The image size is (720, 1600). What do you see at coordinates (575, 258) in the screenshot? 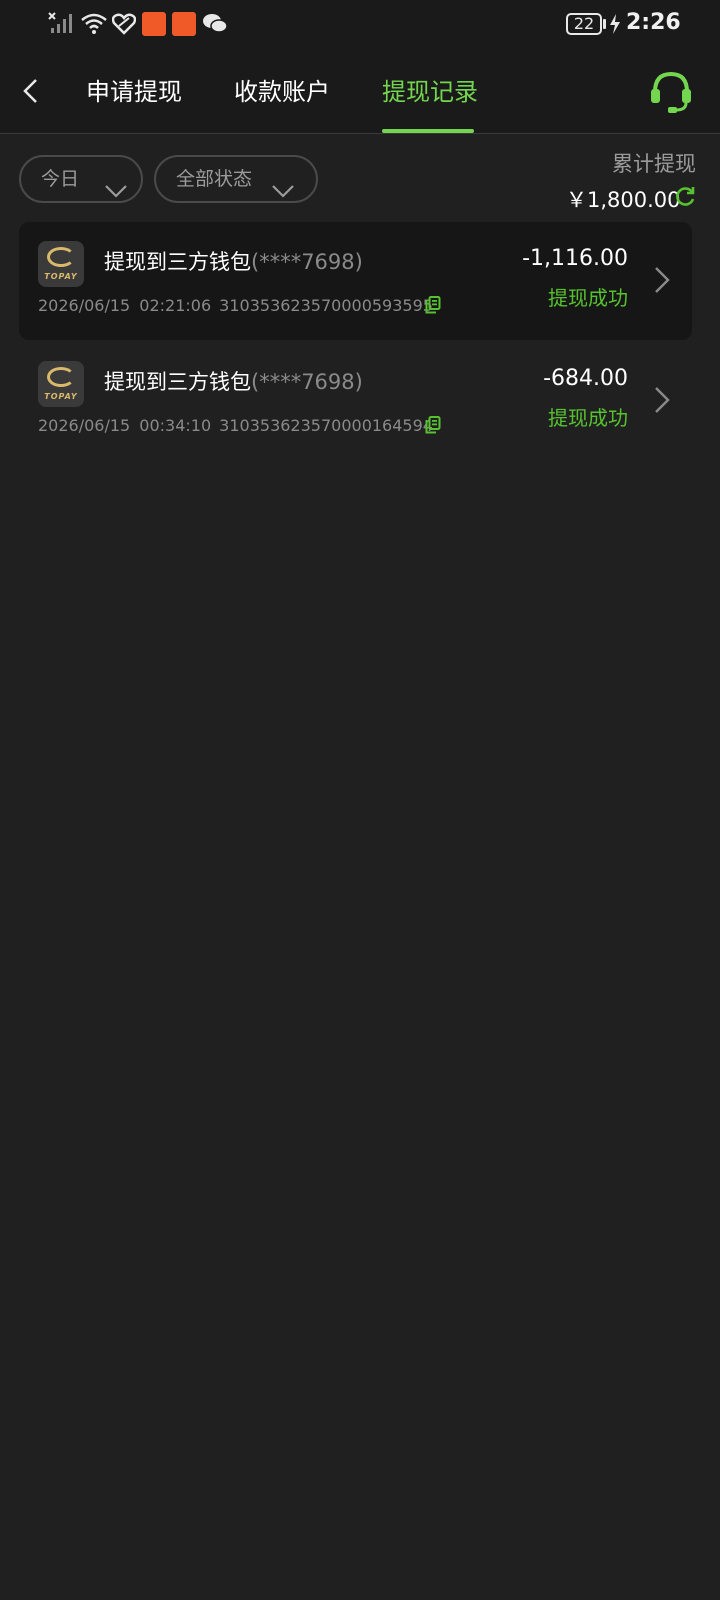
I see `record-amount: -1,116.00` at bounding box center [575, 258].